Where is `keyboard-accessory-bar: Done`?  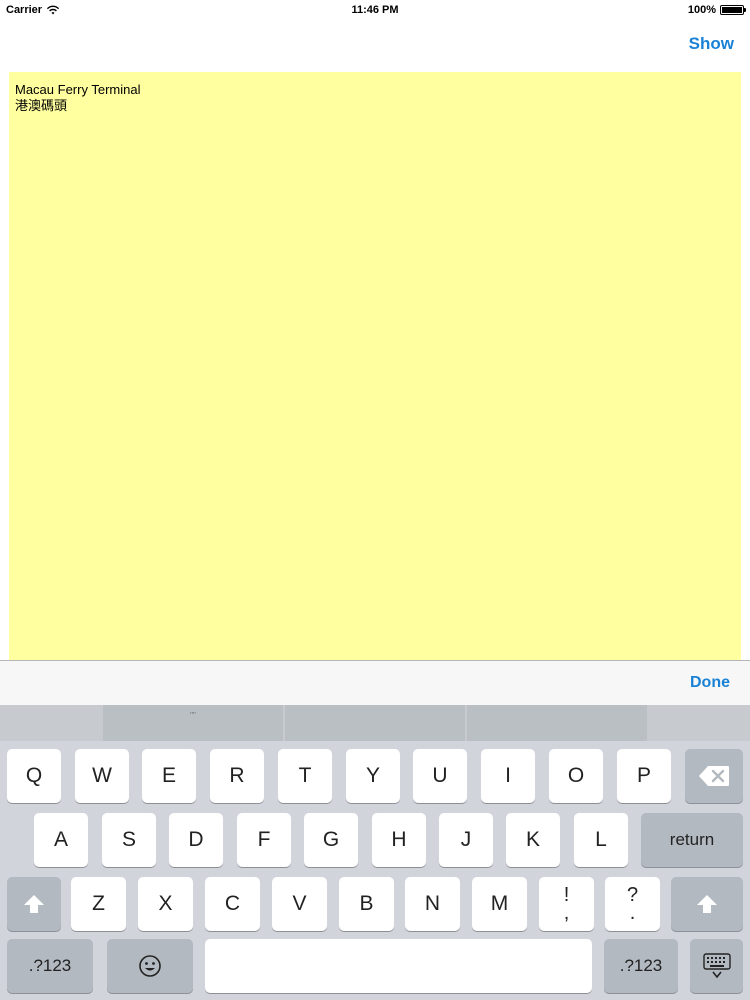
keyboard-accessory-bar: Done is located at coordinates (375, 682).